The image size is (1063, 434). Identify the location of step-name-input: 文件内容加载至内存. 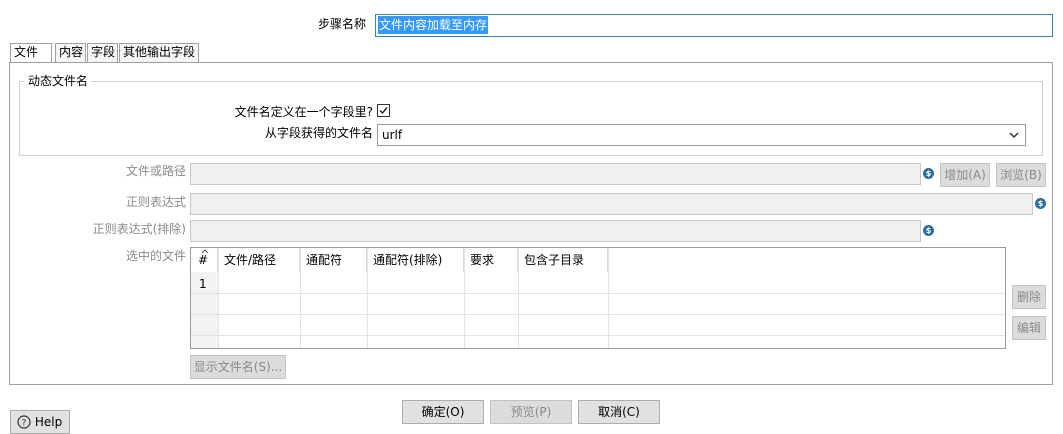
(714, 25).